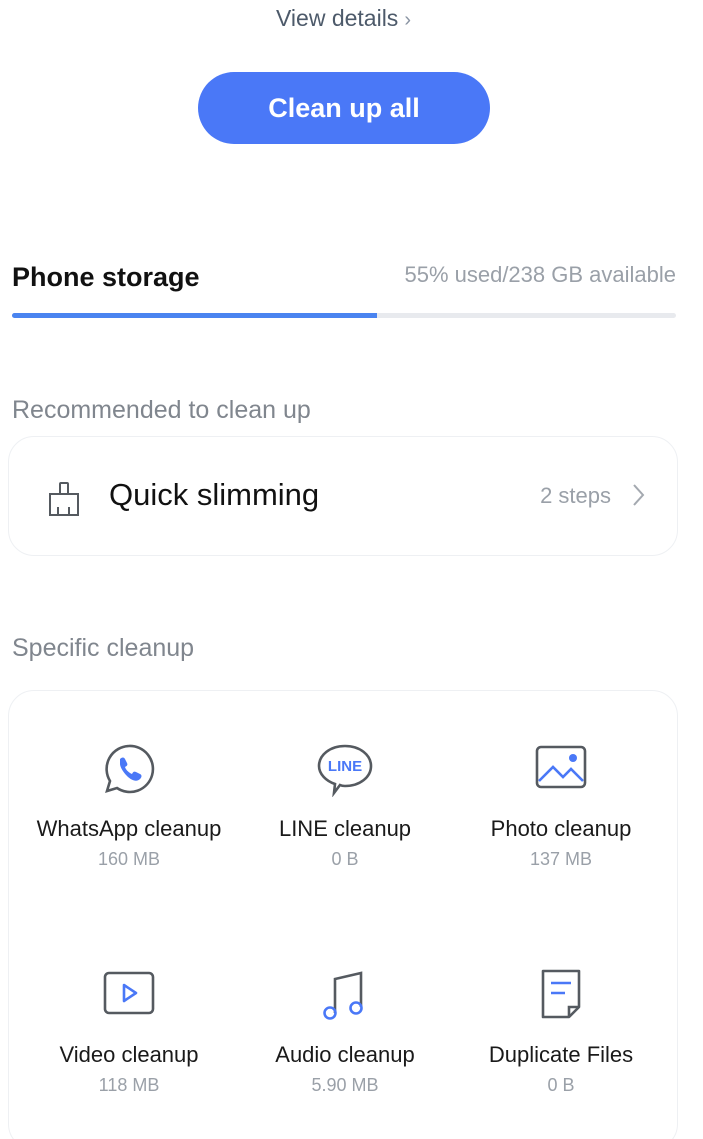  I want to click on clean-up-all-button: Clean up all, so click(344, 108).